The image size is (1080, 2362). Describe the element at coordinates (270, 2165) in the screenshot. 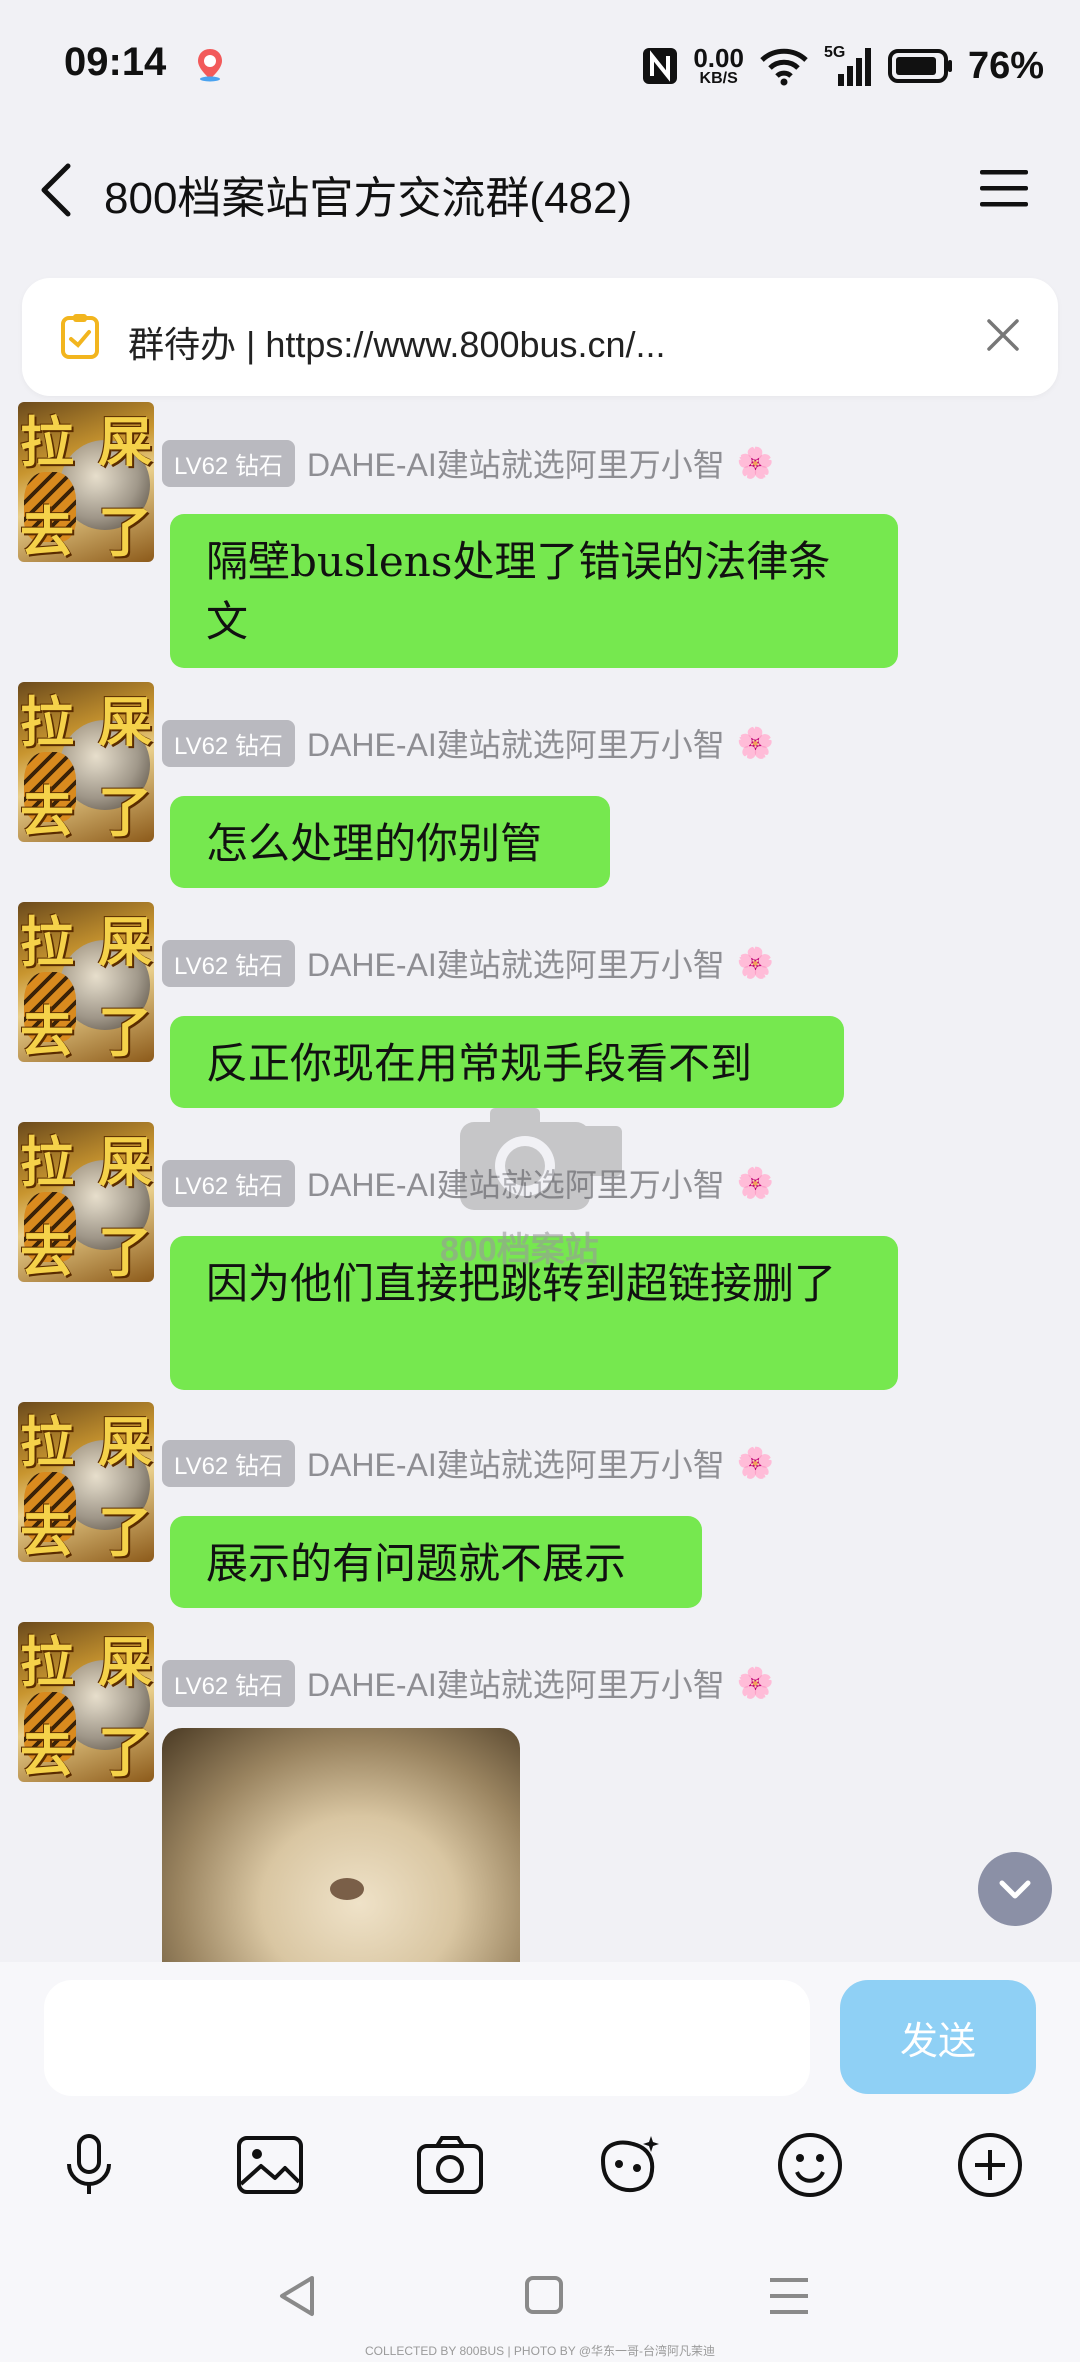

I see `image-icon` at that location.